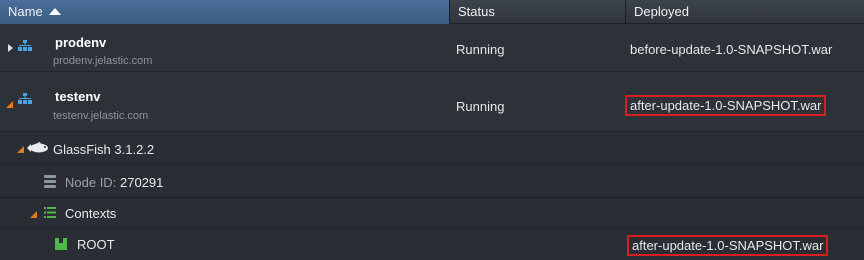 The height and width of the screenshot is (260, 864). What do you see at coordinates (731, 49) in the screenshot?
I see `env-deployed: before-update-1.0-SNAPSHOT.war` at bounding box center [731, 49].